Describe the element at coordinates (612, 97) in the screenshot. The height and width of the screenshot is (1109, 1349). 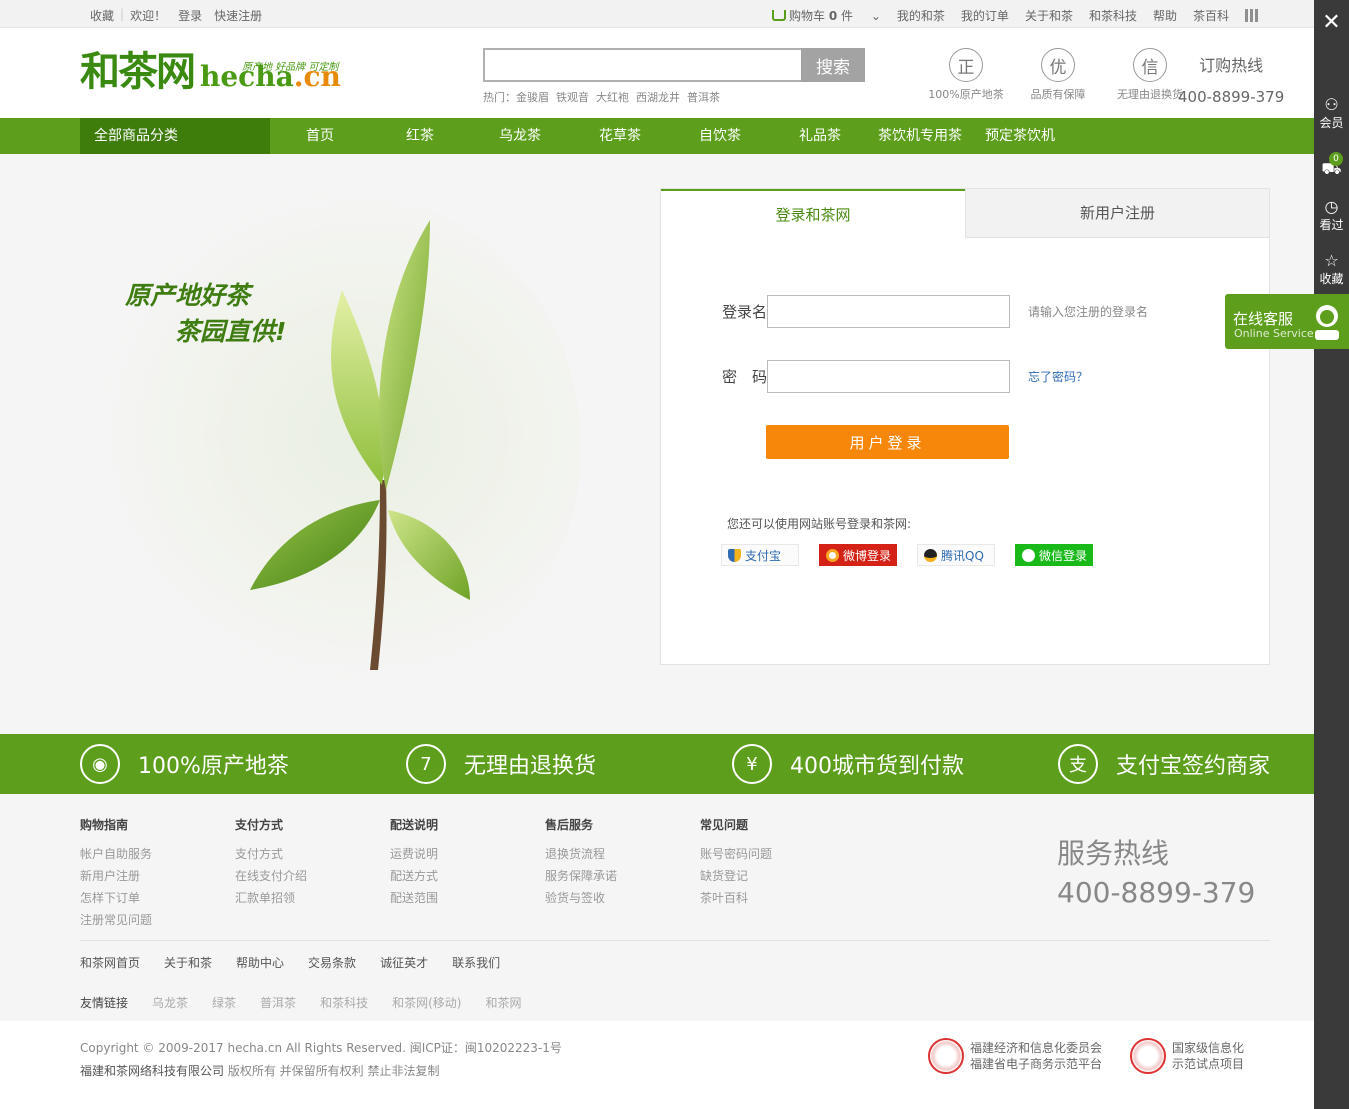
I see `hot-item: 大红袍` at that location.